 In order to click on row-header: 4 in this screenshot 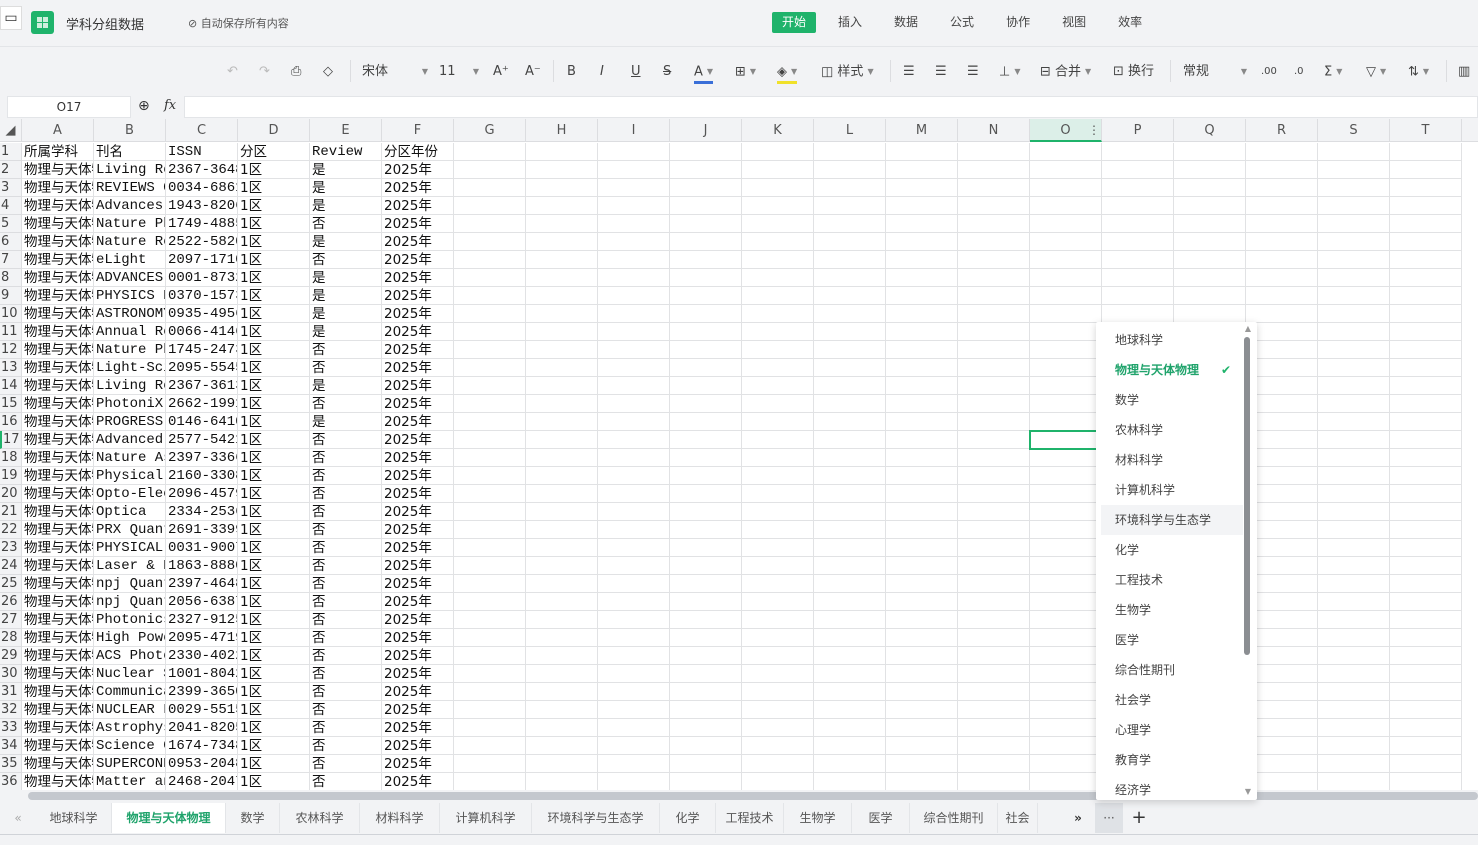, I will do `click(11, 206)`.